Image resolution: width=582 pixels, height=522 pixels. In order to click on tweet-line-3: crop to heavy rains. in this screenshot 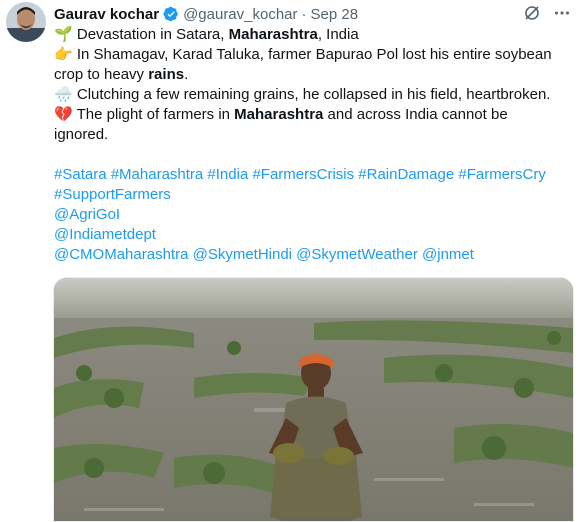, I will do `click(314, 75)`.